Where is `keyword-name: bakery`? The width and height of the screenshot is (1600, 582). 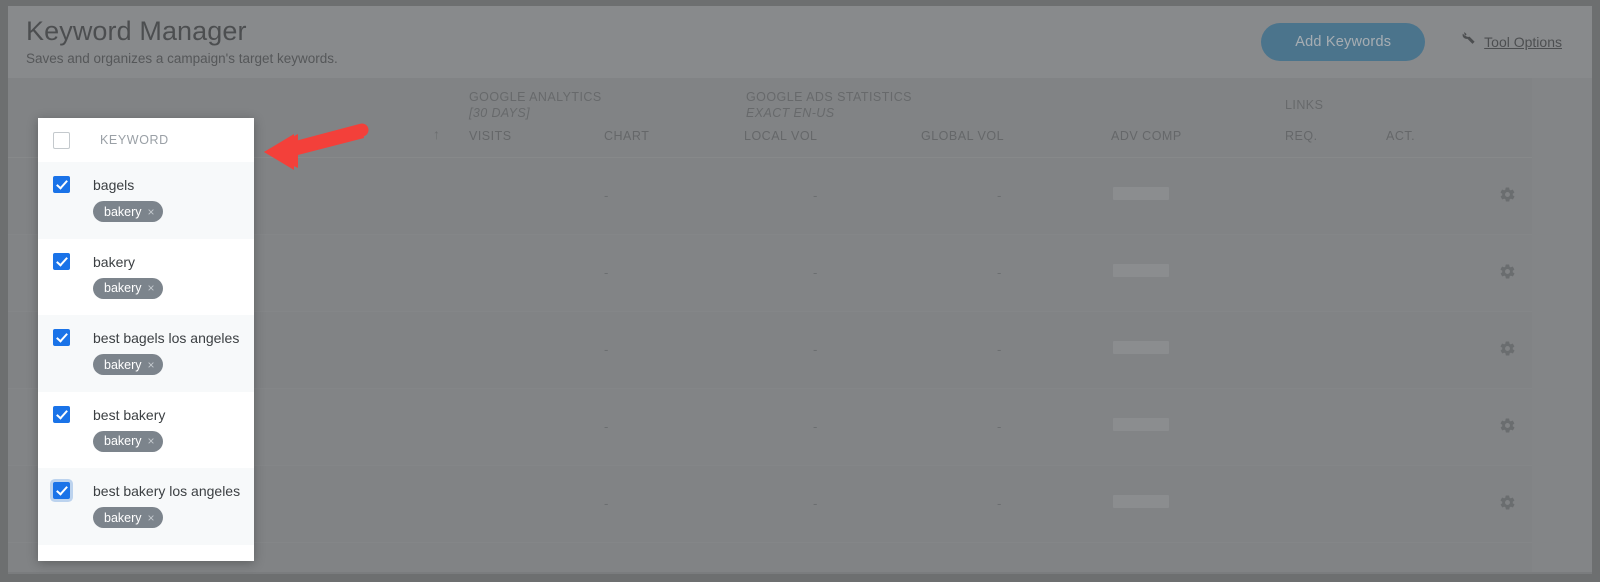 keyword-name: bakery is located at coordinates (114, 261).